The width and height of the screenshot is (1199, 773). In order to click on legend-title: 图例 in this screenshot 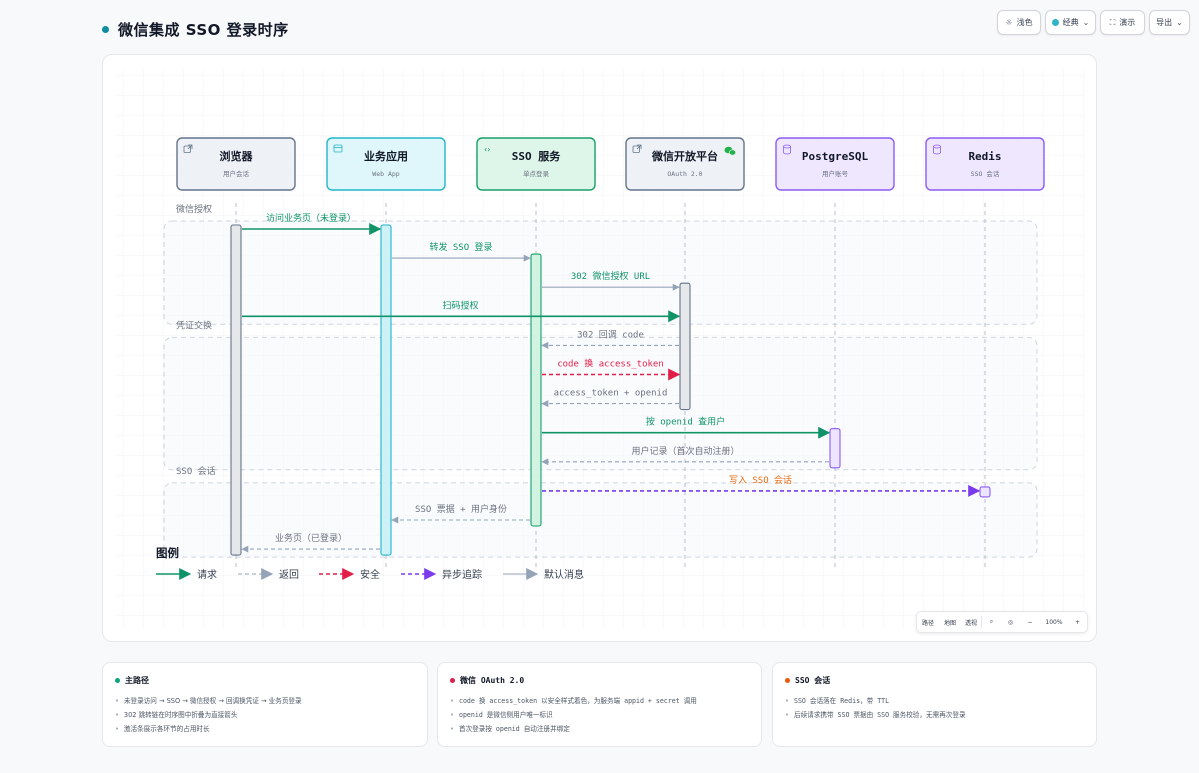, I will do `click(167, 553)`.